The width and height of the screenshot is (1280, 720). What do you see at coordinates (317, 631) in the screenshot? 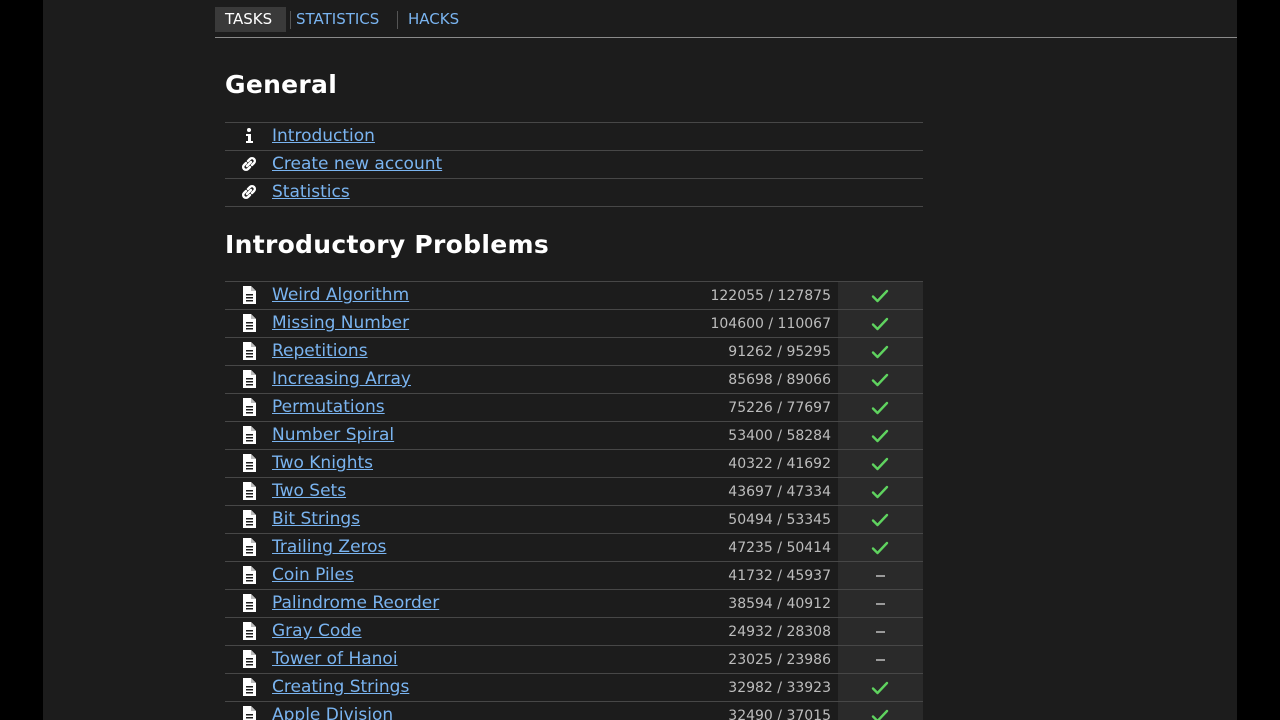
I see `problem-link: Gray Code` at bounding box center [317, 631].